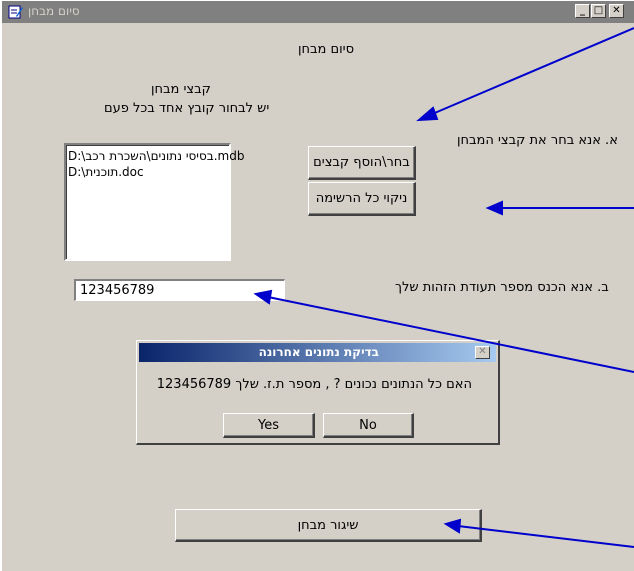  I want to click on page-title: סיום מבחן, so click(326, 49).